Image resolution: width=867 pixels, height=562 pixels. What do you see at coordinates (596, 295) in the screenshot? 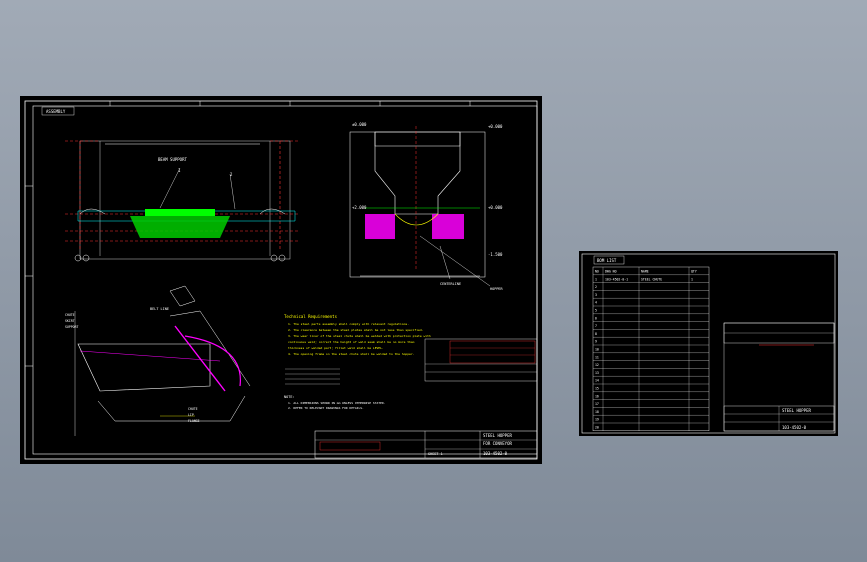
I see `bom-cell: 3` at bounding box center [596, 295].